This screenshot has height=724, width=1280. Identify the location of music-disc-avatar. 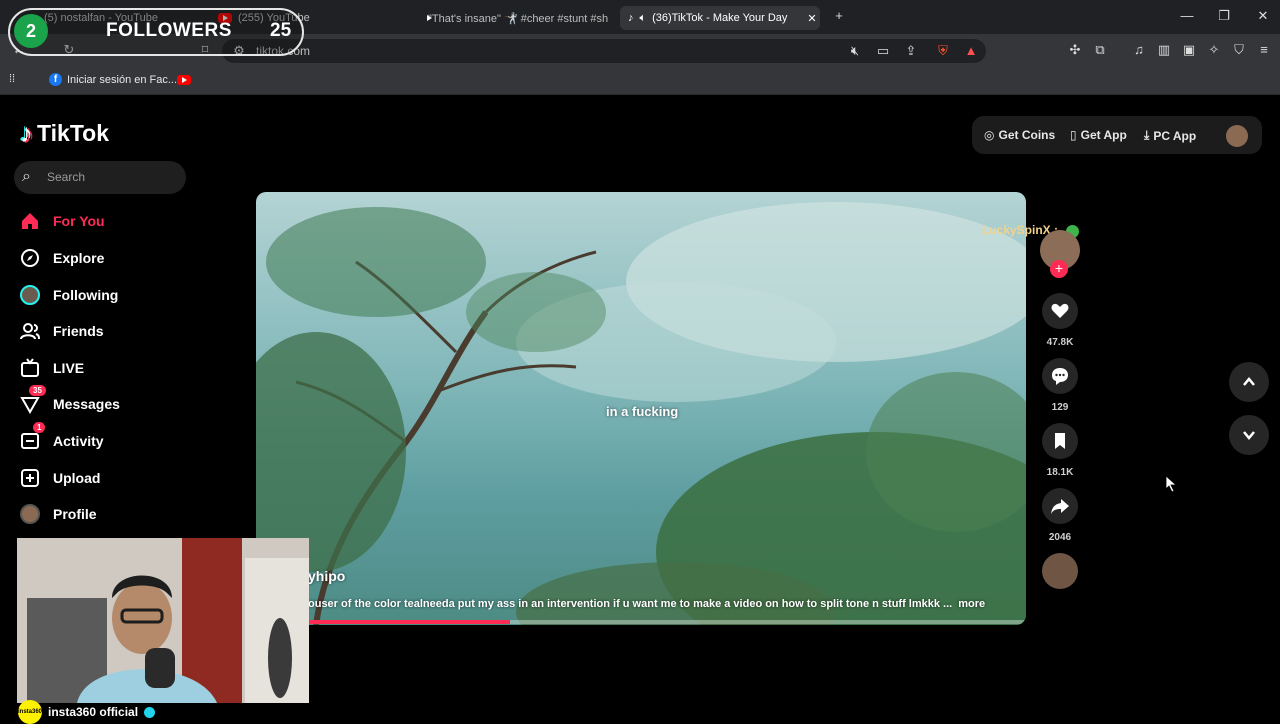
(1060, 571).